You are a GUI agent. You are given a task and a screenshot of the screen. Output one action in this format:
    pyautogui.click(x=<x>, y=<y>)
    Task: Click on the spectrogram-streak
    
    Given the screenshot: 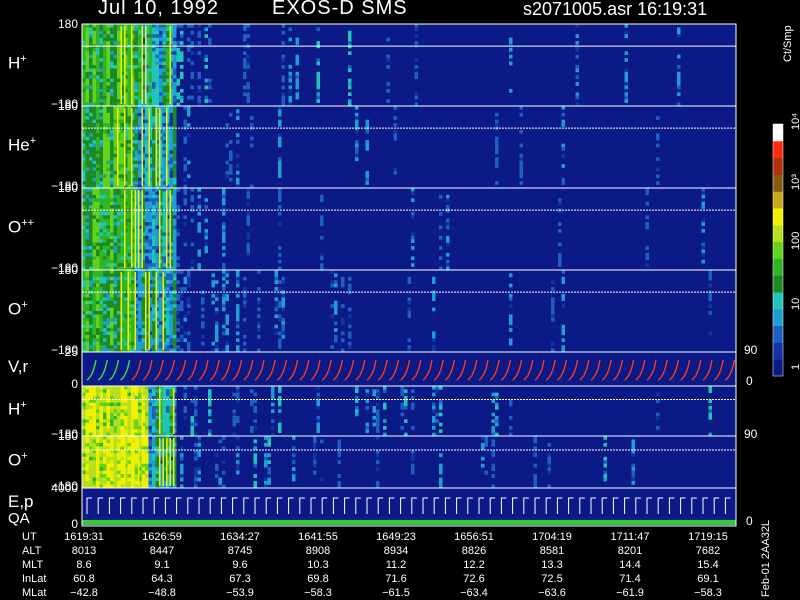 What is the action you would take?
    pyautogui.click(x=125, y=65)
    